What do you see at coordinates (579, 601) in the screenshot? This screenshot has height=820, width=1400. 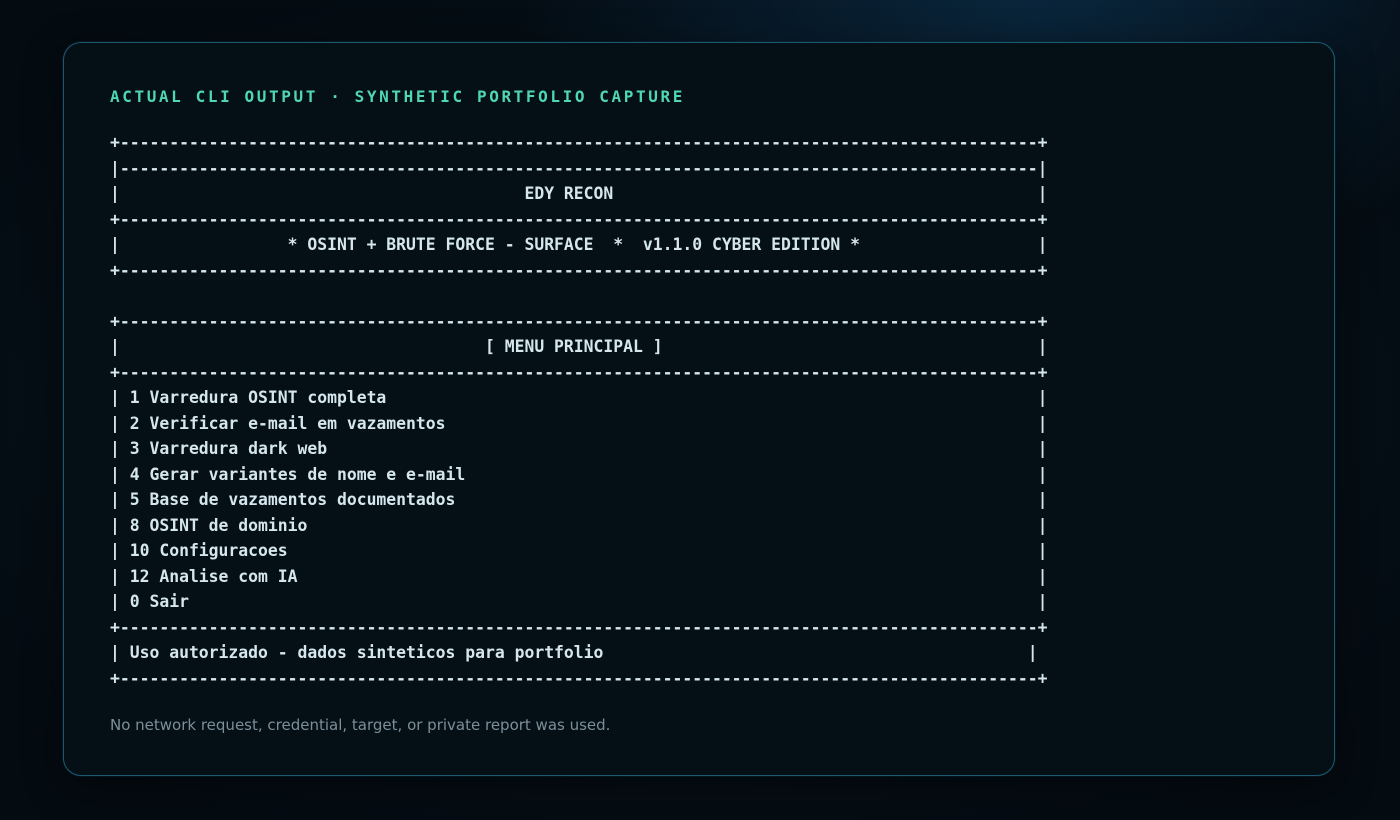 I see `menu-item: | 0 Sair |` at bounding box center [579, 601].